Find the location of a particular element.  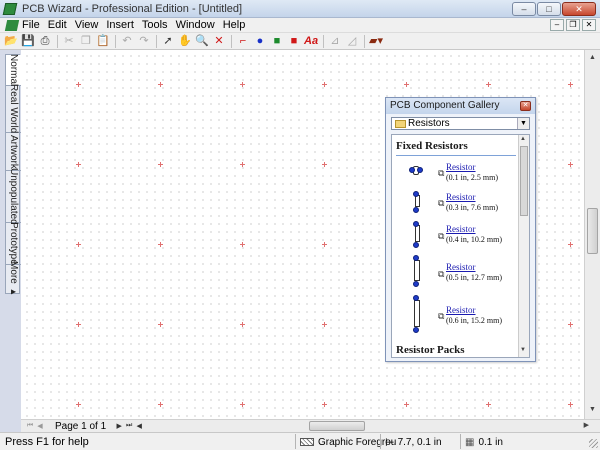

doc-minimize-button: – is located at coordinates (557, 25).